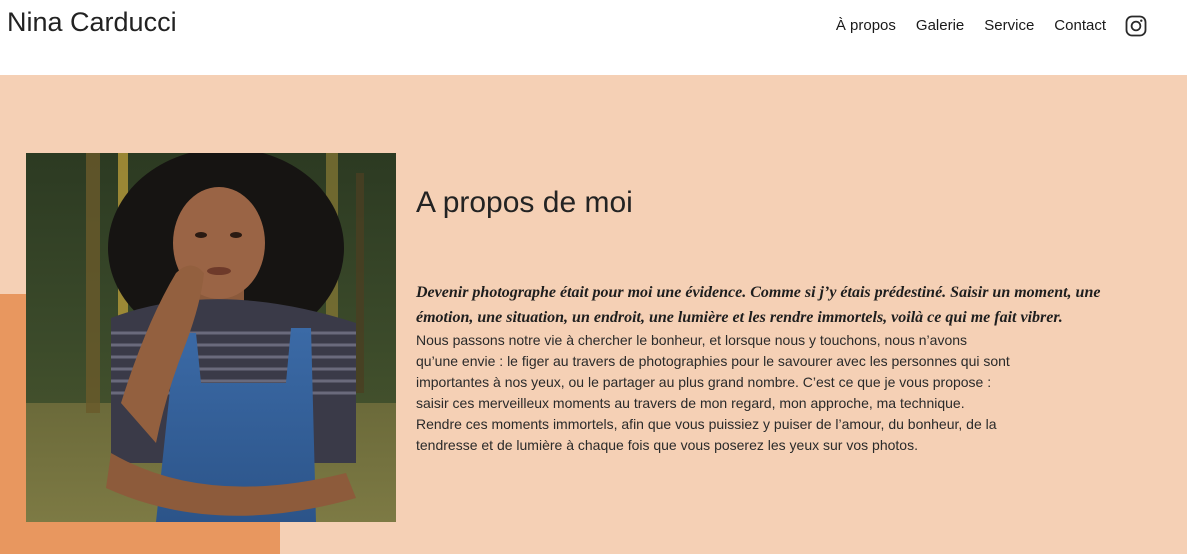 The width and height of the screenshot is (1187, 554). What do you see at coordinates (866, 26) in the screenshot?
I see `nav-link-a-propos: À propos` at bounding box center [866, 26].